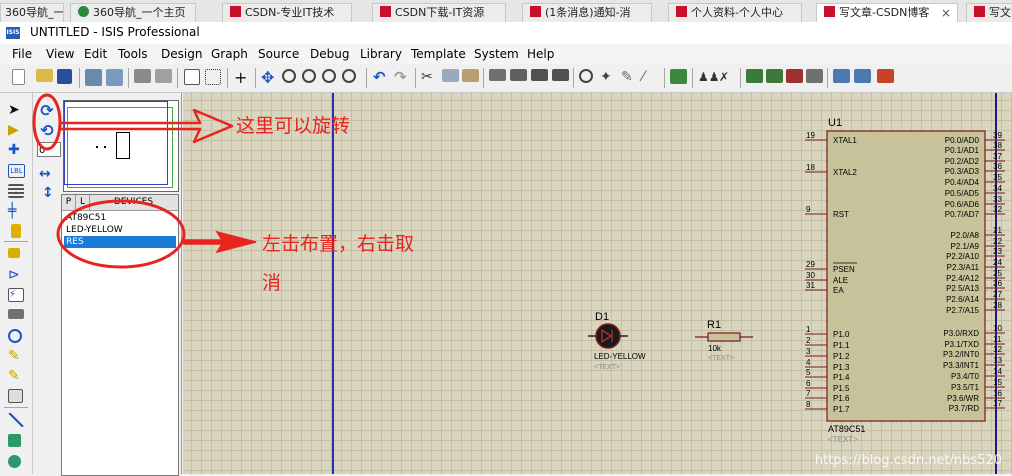 The width and height of the screenshot is (1012, 476). Describe the element at coordinates (181, 54) in the screenshot. I see `menu-design: Design` at that location.